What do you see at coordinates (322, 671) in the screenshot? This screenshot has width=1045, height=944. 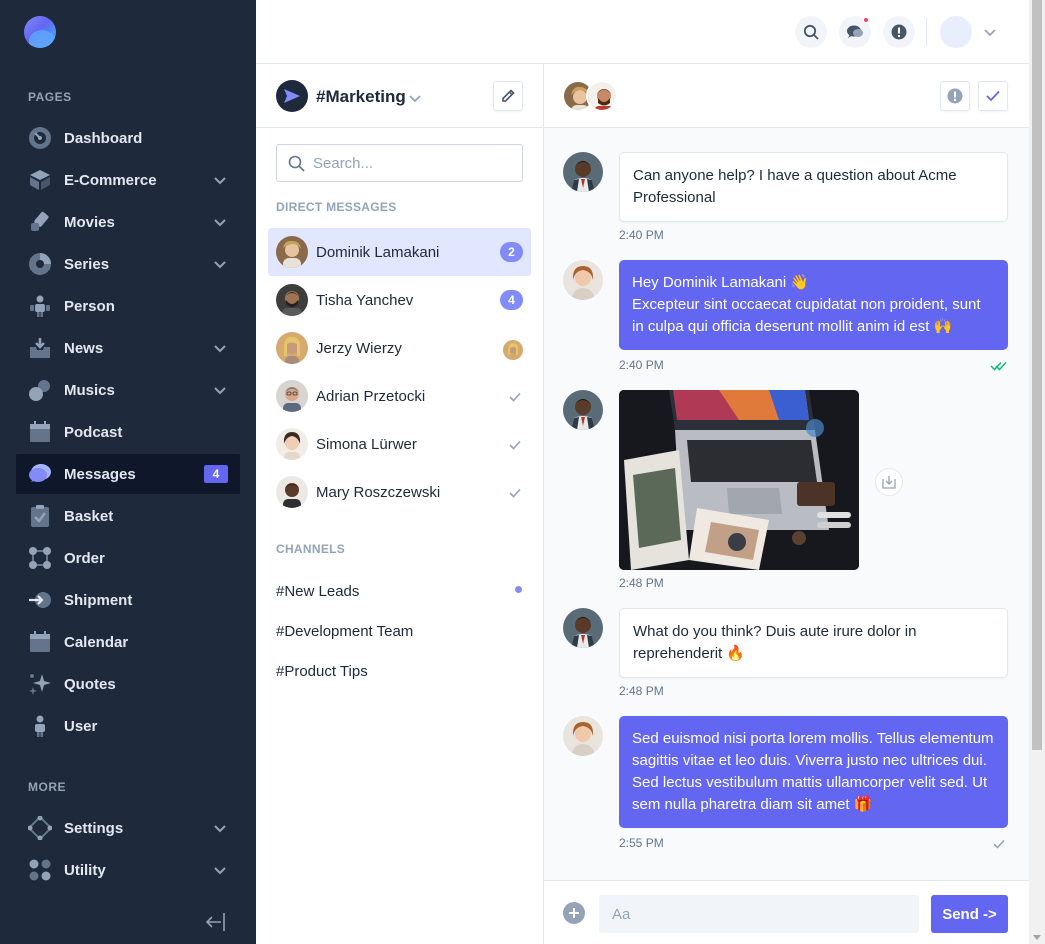 I see `channel-item-product-tips: #Product Tips` at bounding box center [322, 671].